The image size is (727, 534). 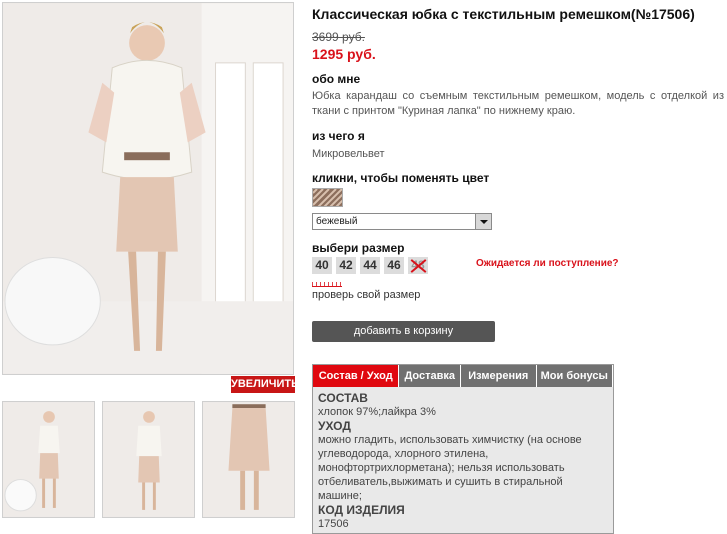 I want to click on tab-delivery: Доставка, so click(x=430, y=376).